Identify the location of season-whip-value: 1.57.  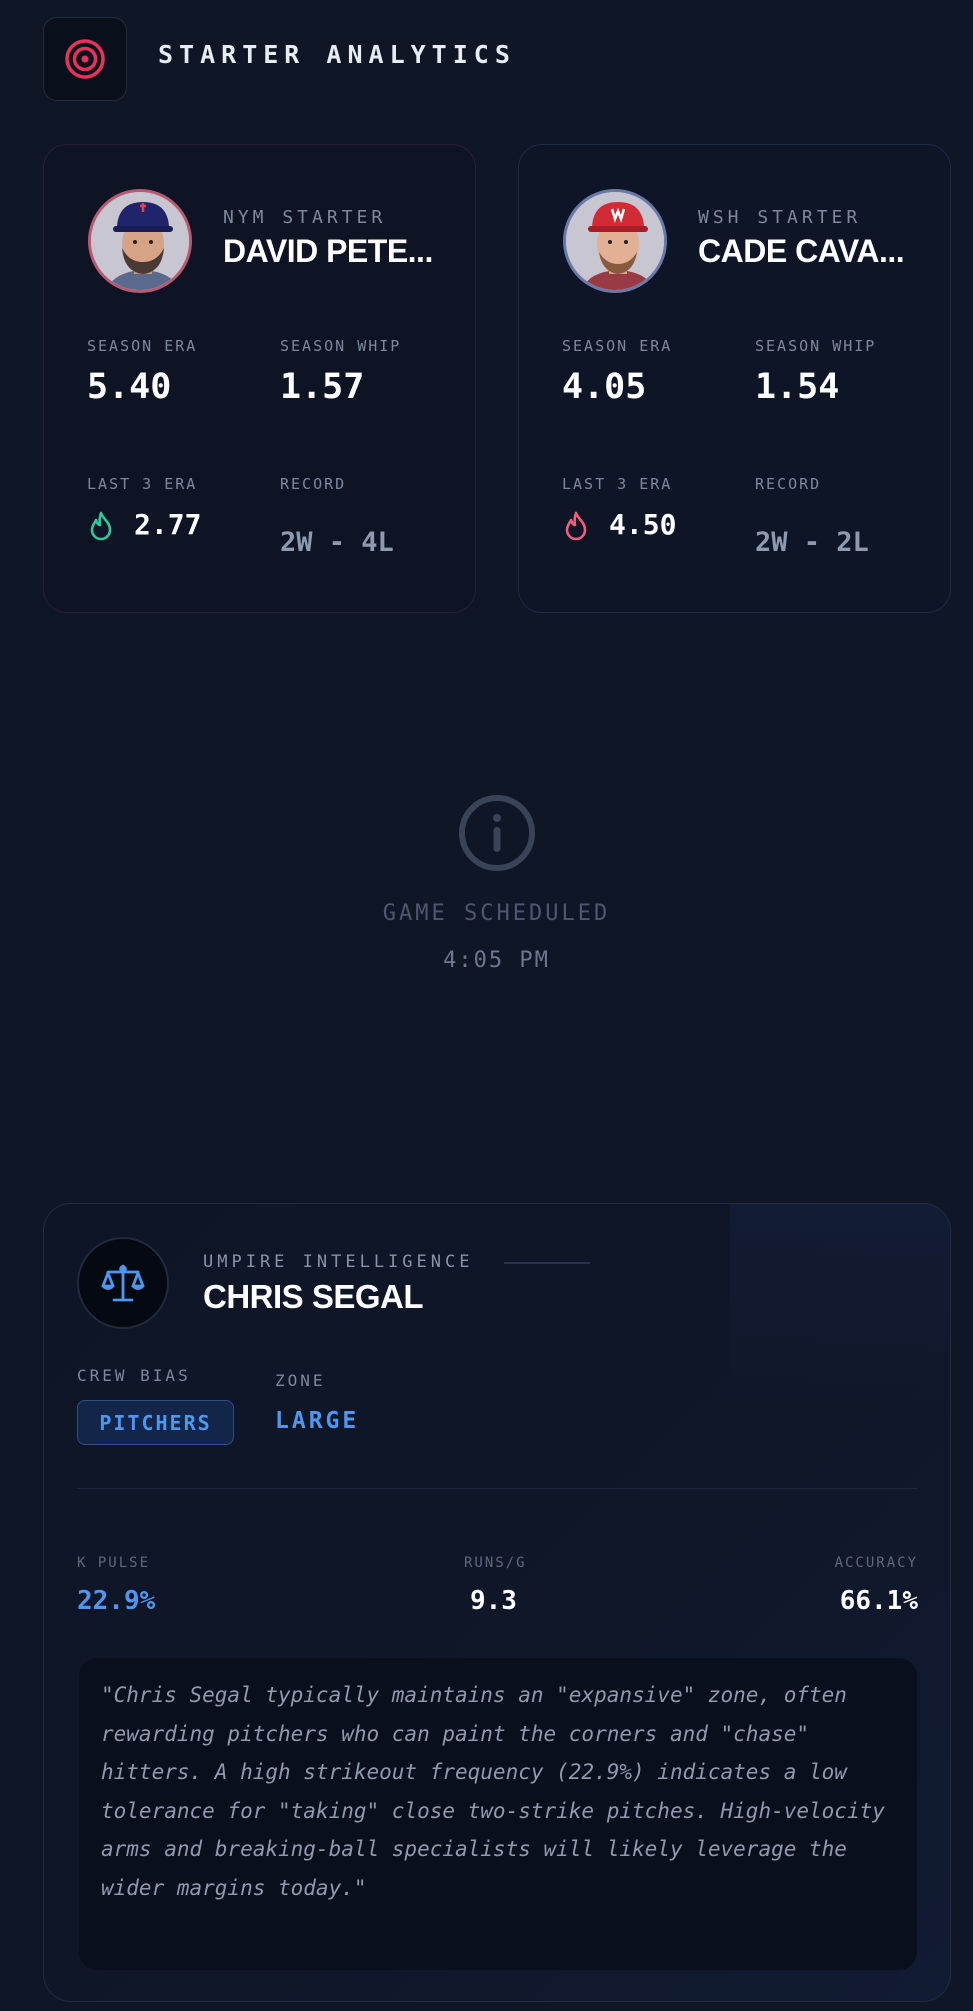
(322, 387).